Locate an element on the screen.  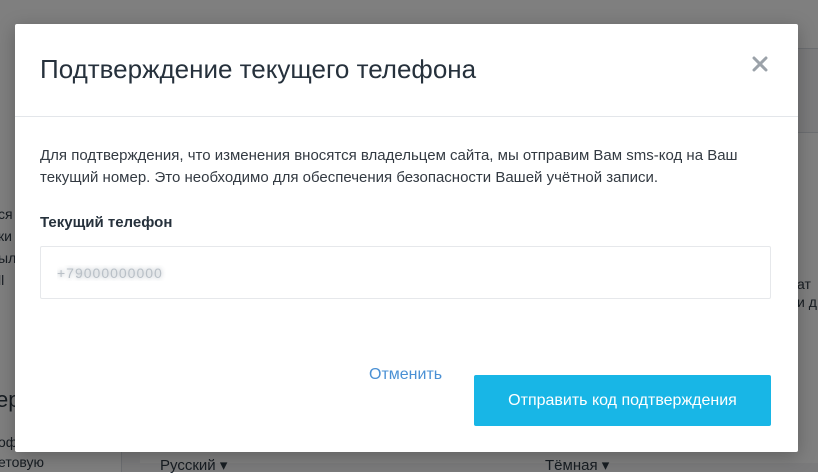
dialog-title: Подтверждение текущего телефона is located at coordinates (258, 69).